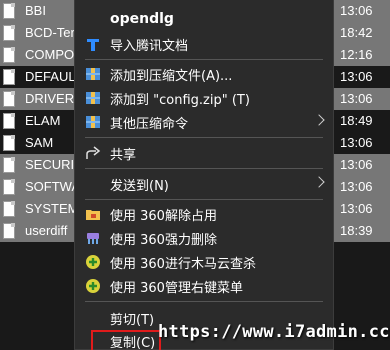  I want to click on menu-item-360-force-delete: 使用 360强力删除, so click(204, 238).